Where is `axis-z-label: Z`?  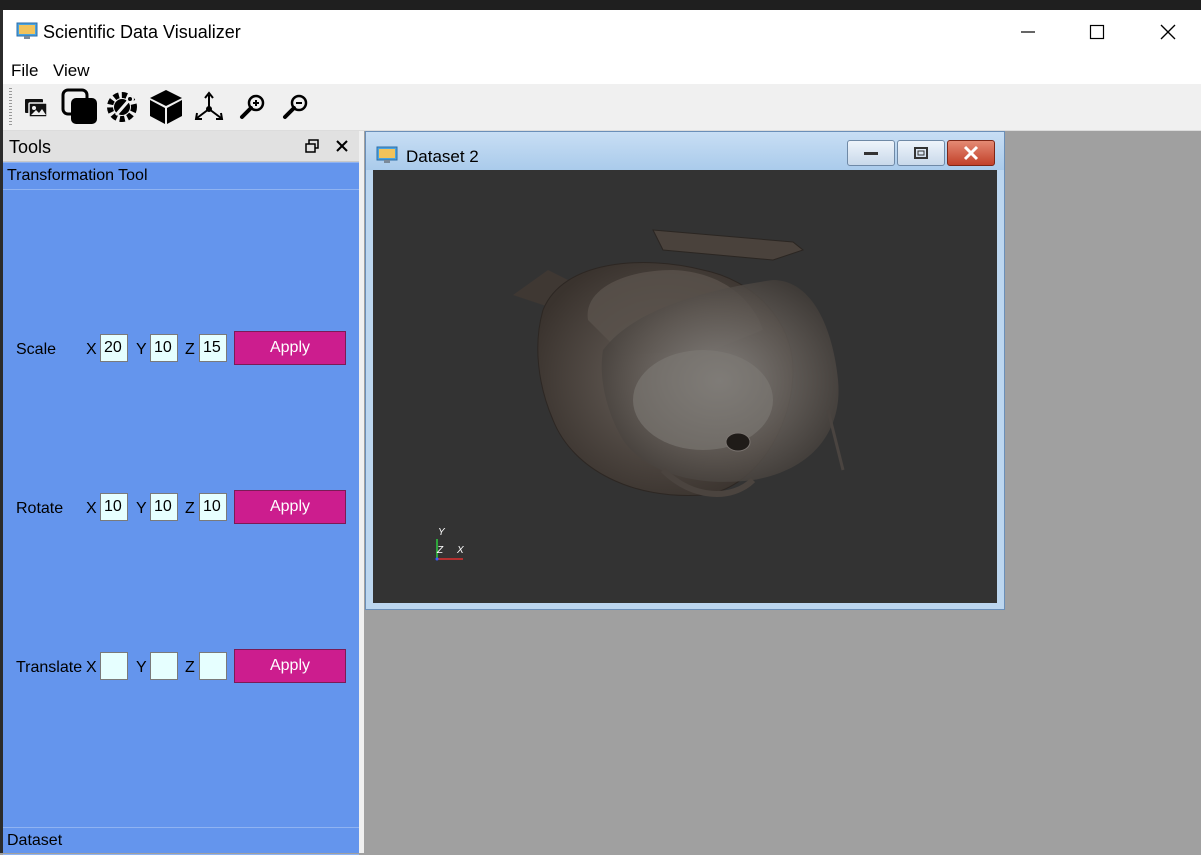 axis-z-label: Z is located at coordinates (440, 550).